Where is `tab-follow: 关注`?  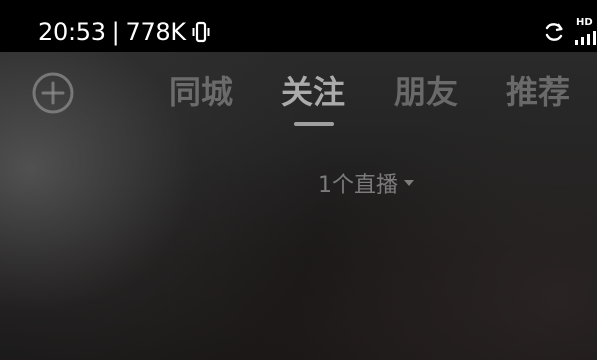 tab-follow: 关注 is located at coordinates (313, 92).